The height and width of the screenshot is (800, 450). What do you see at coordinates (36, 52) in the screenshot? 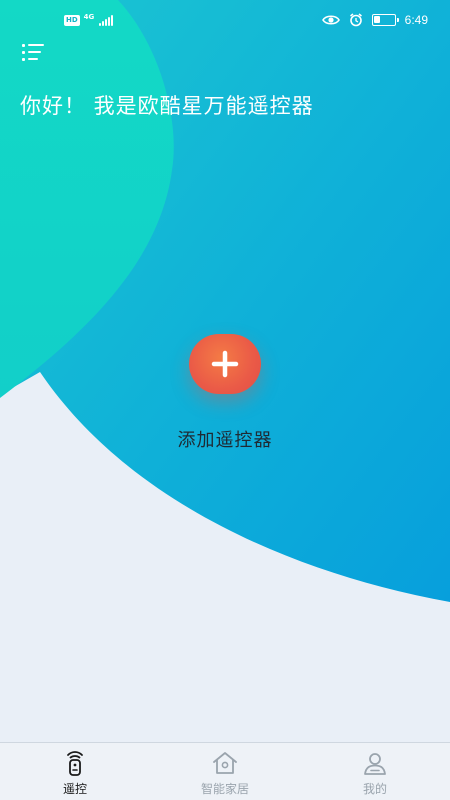
I see `menu-button` at bounding box center [36, 52].